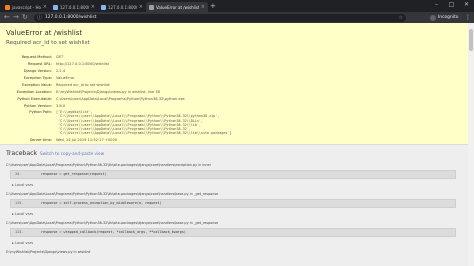 The image size is (474, 266). Describe the element at coordinates (471, 144) in the screenshot. I see `scrollbar` at that location.